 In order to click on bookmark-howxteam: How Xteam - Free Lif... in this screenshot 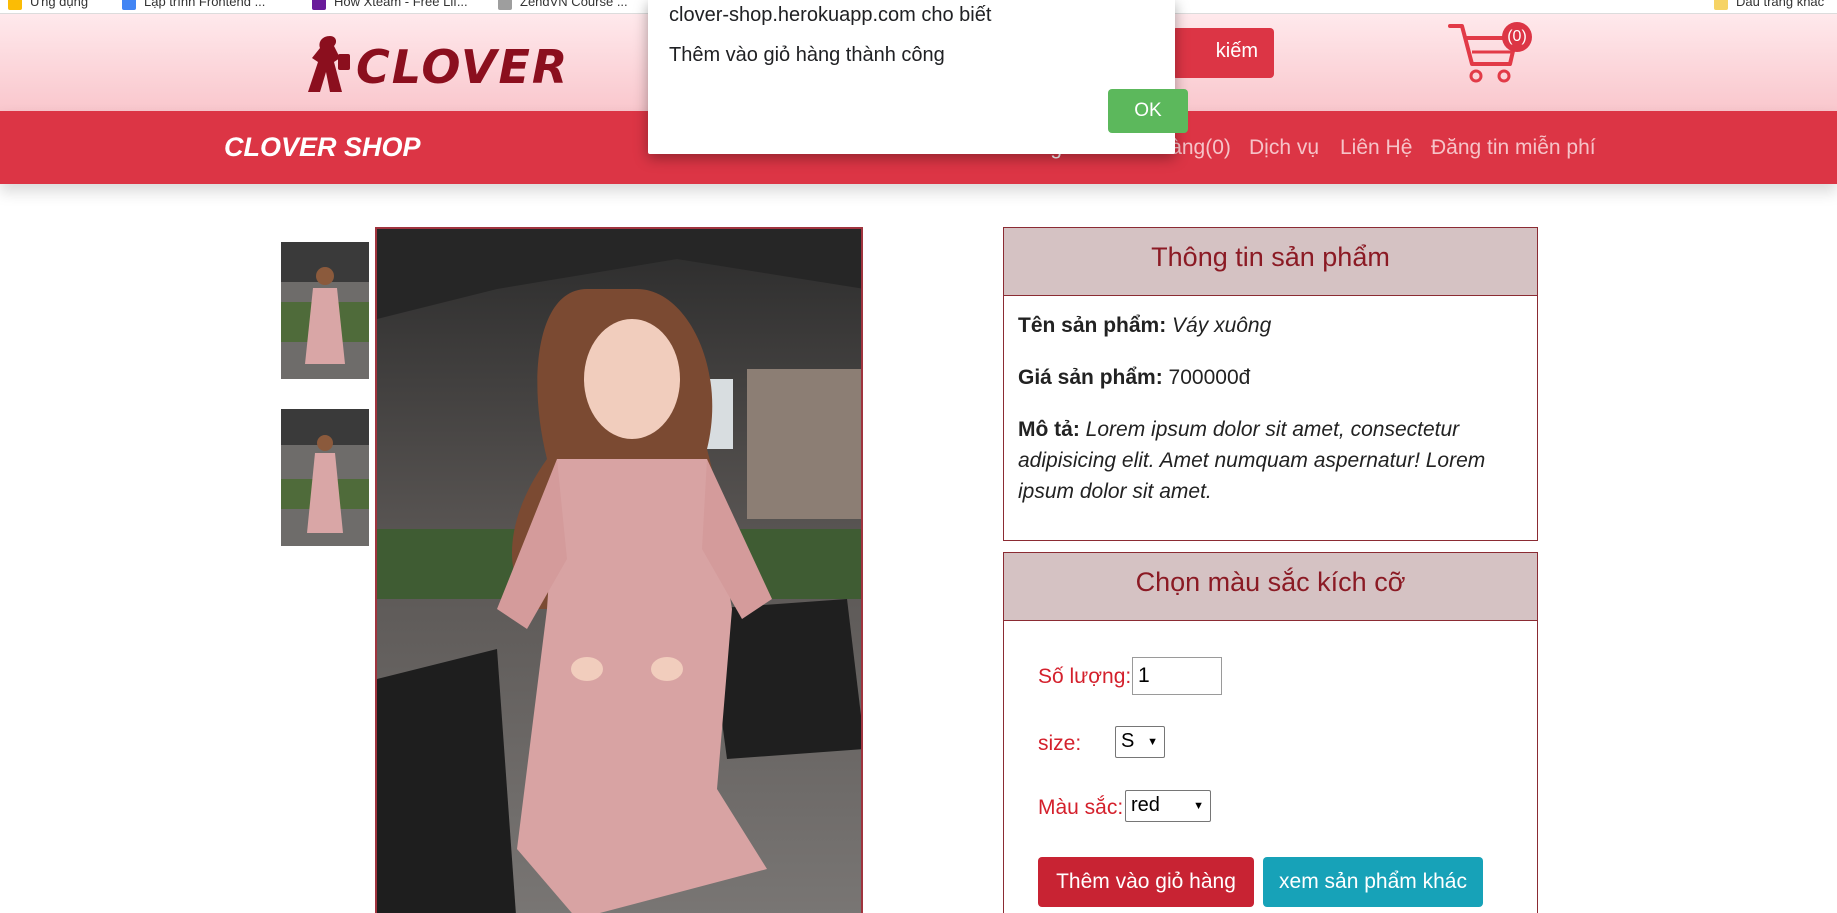, I will do `click(390, 5)`.